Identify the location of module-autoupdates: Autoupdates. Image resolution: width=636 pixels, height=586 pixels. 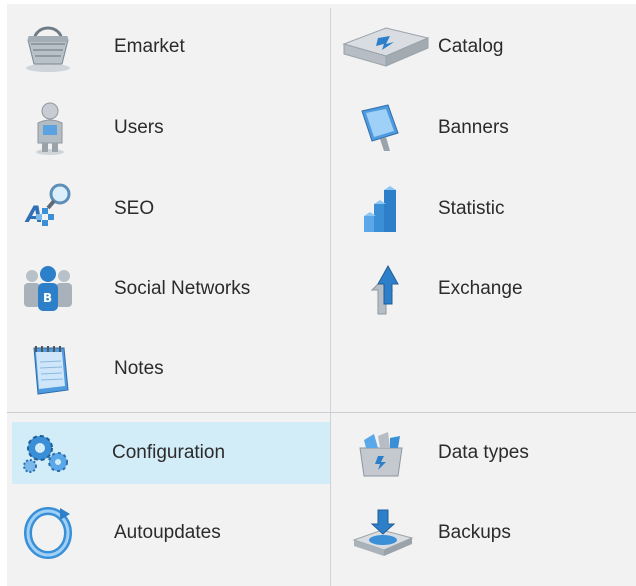
(172, 533).